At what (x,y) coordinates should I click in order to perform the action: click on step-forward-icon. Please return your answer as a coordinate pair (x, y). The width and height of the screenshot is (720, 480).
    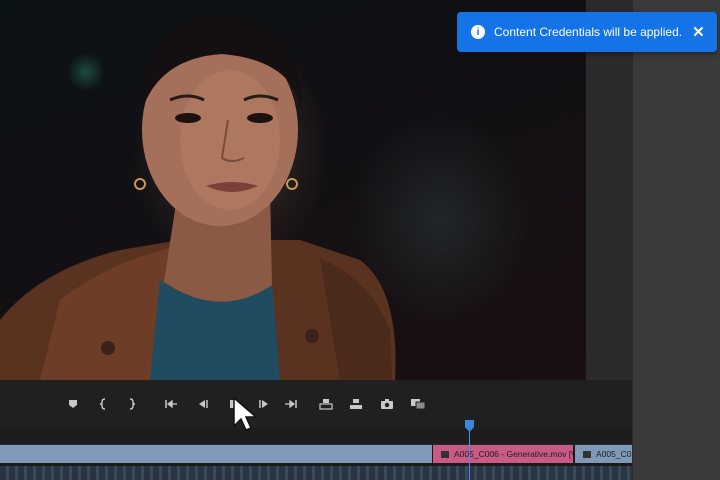
    Looking at the image, I should click on (263, 404).